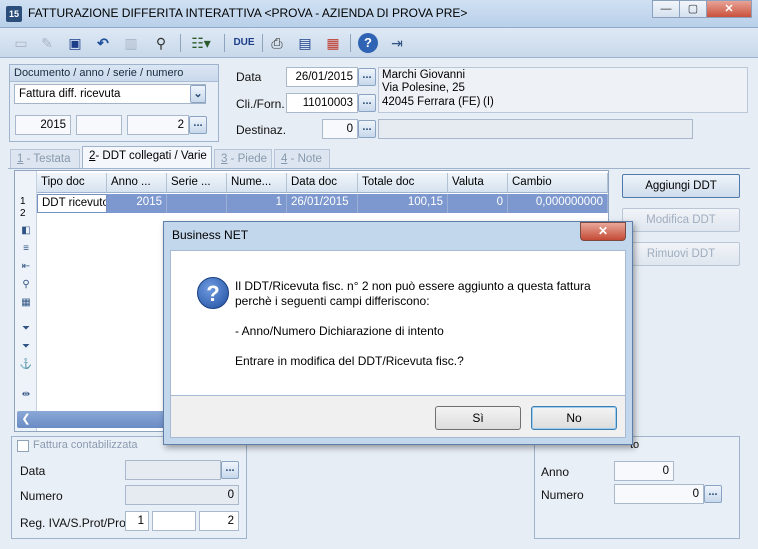 This screenshot has width=758, height=549. I want to click on no-button: No, so click(574, 418).